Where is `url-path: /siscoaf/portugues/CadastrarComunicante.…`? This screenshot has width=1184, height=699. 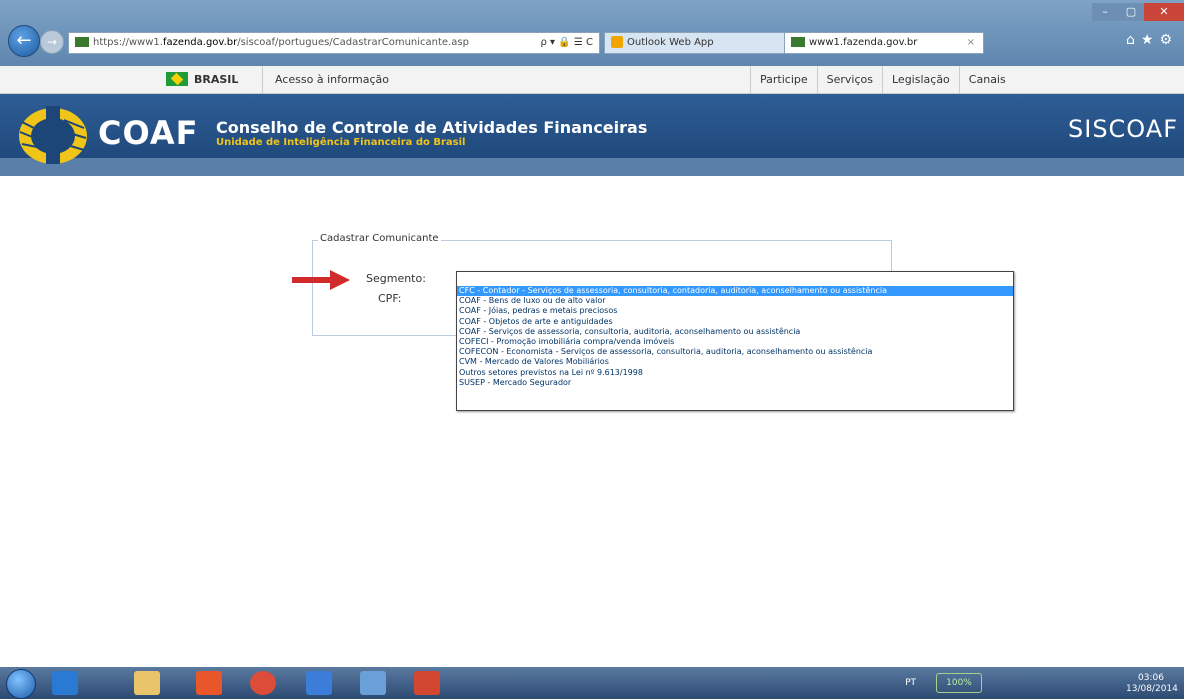 url-path: /siscoaf/portugues/CadastrarComunicante.… is located at coordinates (353, 42).